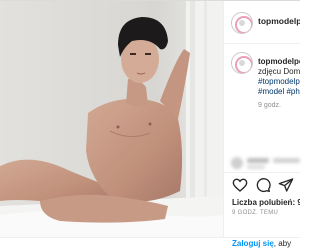 The height and width of the screenshot is (250, 320). I want to click on login-prompt: Zaloguj się, aby, so click(261, 243).